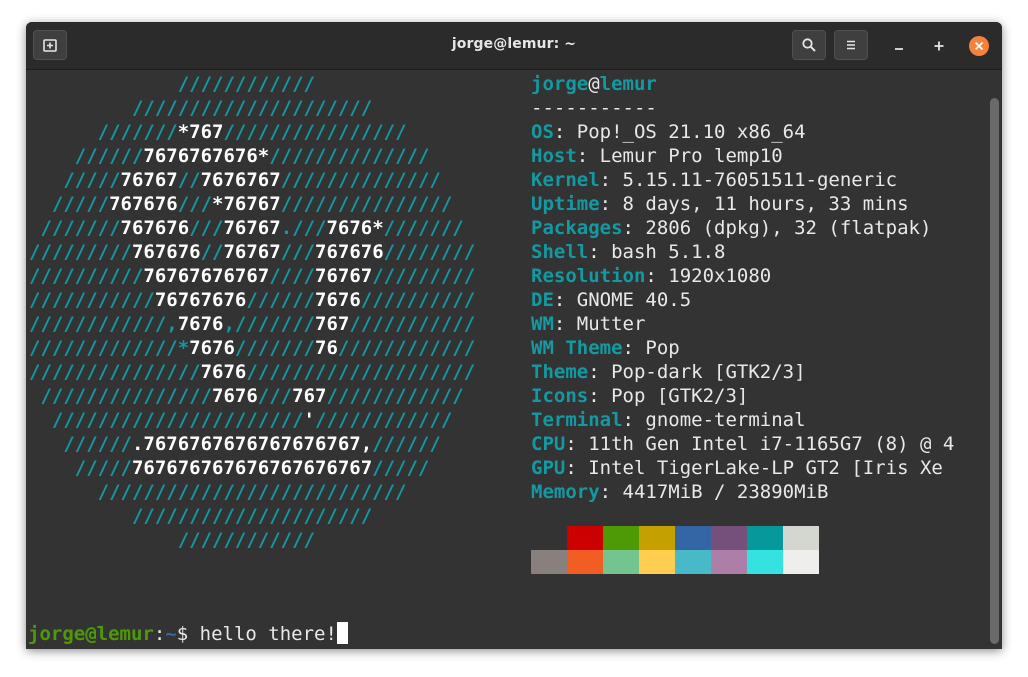 The height and width of the screenshot is (677, 1028). Describe the element at coordinates (252, 468) in the screenshot. I see `ascii-segment: 767676767676767676767` at that location.